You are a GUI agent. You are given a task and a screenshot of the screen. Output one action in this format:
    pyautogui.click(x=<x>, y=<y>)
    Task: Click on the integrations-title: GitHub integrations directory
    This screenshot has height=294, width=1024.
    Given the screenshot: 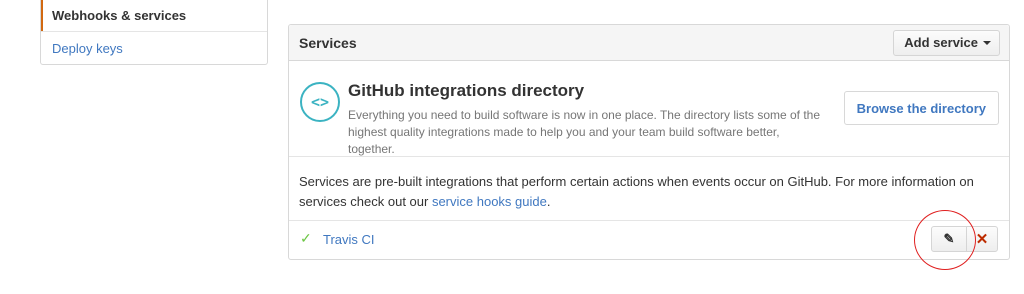 What is the action you would take?
    pyautogui.click(x=466, y=90)
    